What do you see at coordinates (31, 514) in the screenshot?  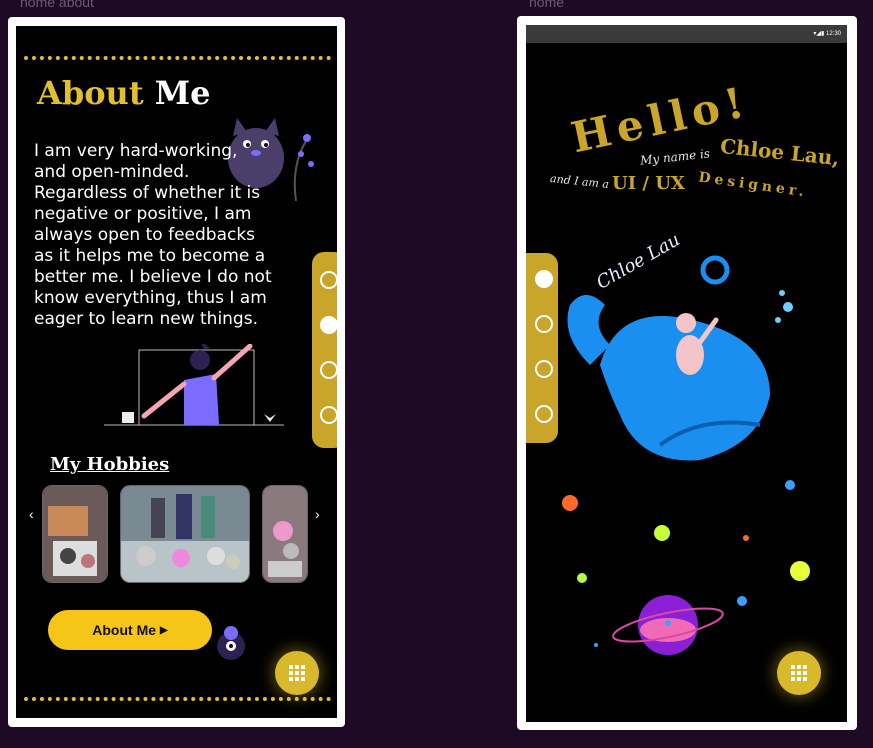 I see `chevron-left-icon: ‹` at bounding box center [31, 514].